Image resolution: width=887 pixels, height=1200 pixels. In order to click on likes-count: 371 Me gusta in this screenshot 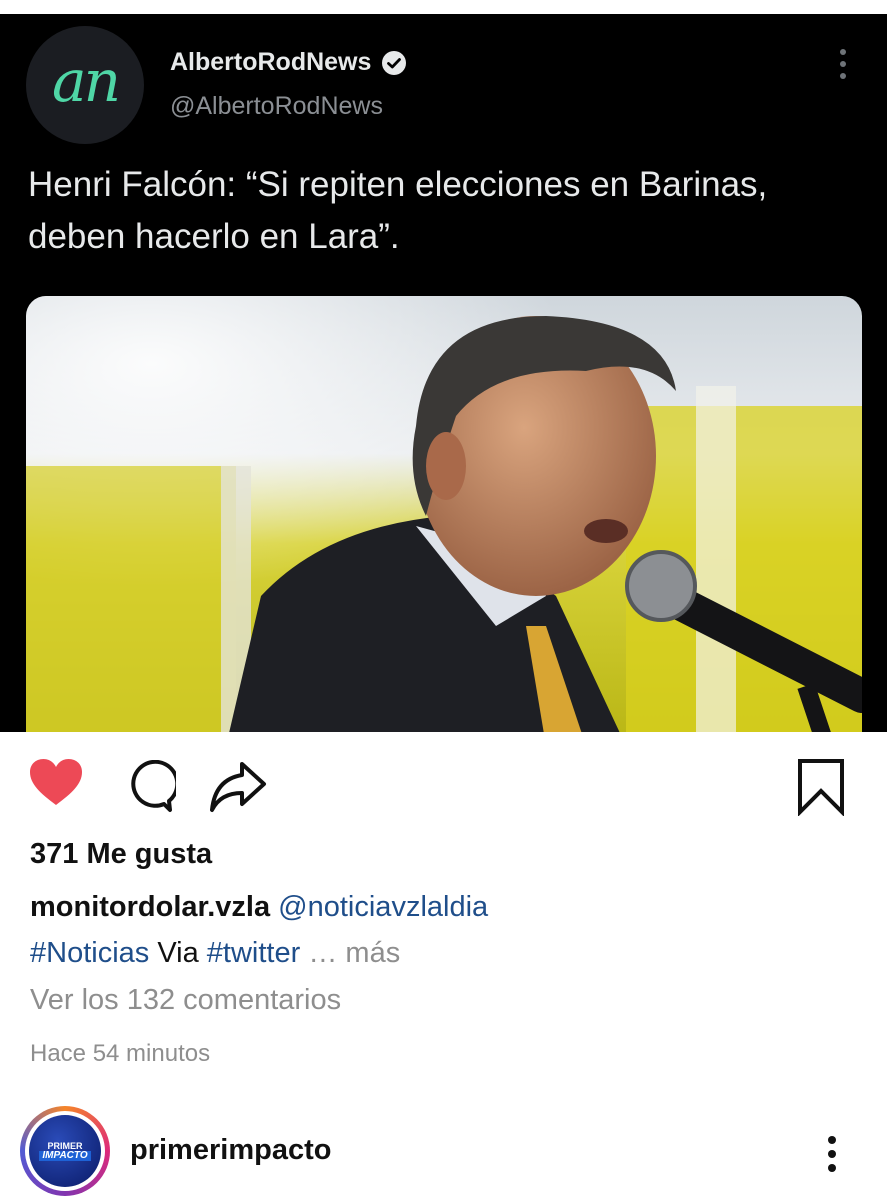, I will do `click(121, 854)`.